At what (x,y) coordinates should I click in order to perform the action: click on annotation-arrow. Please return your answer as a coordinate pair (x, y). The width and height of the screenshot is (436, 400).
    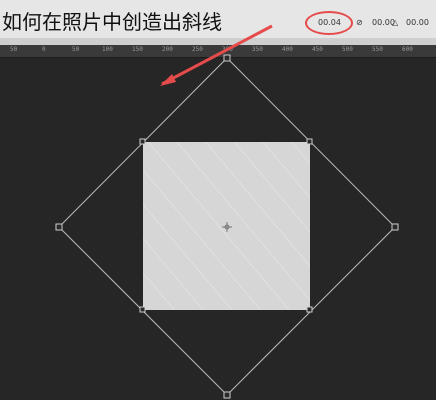
    Looking at the image, I should click on (217, 55).